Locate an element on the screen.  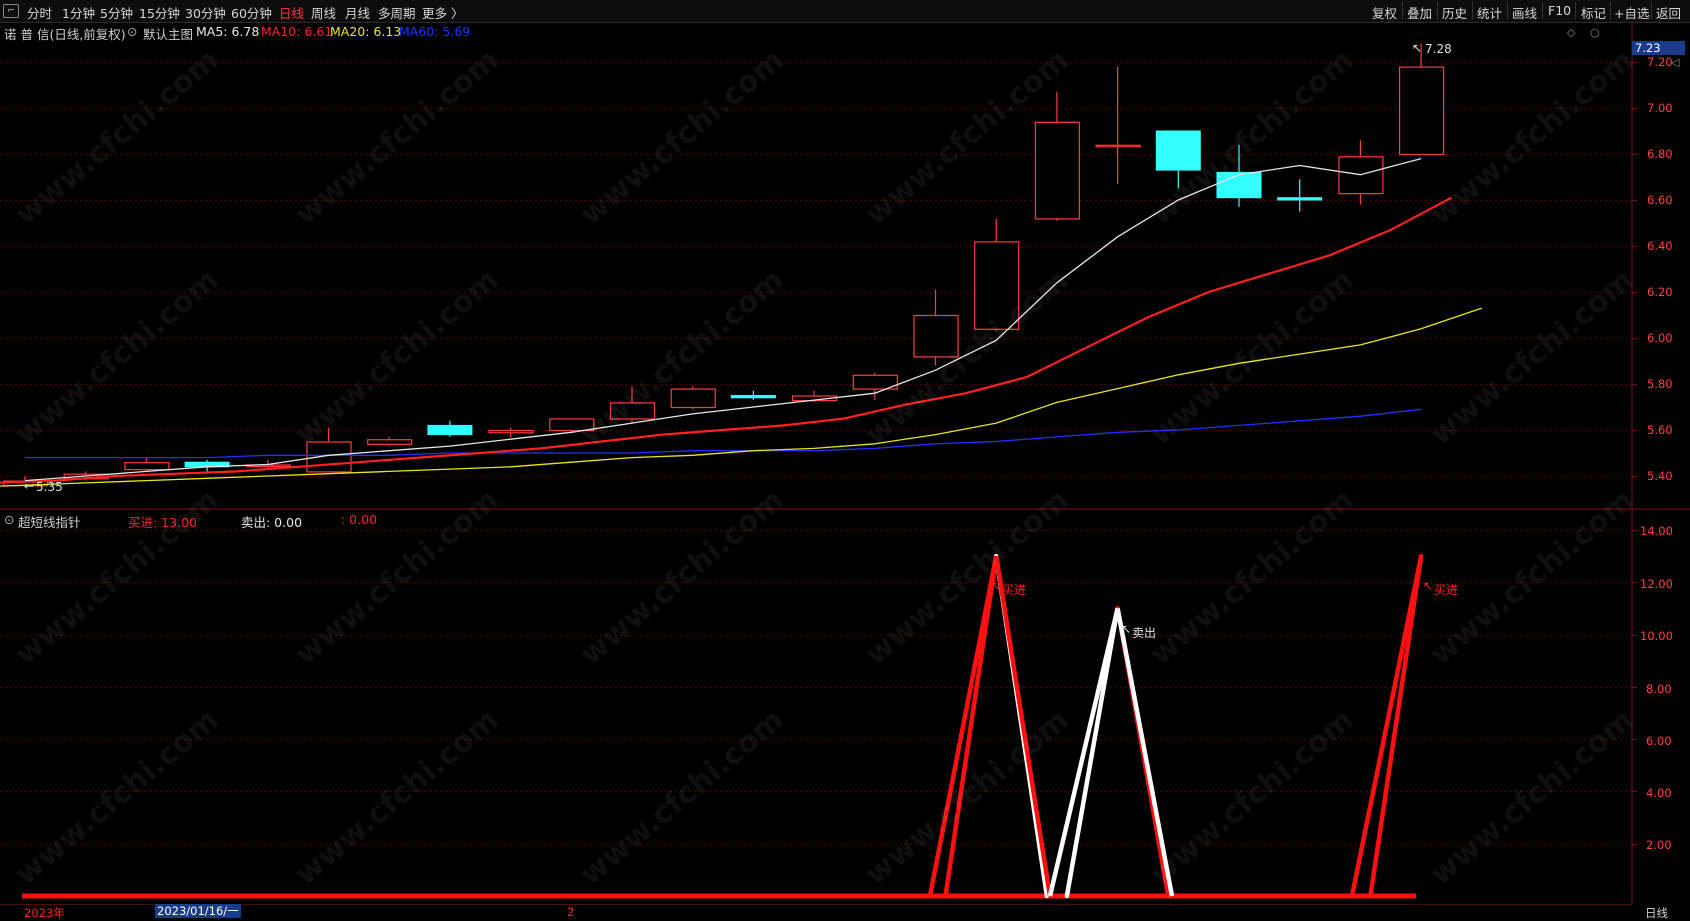
main-indicator-select: 默认主图 is located at coordinates (168, 33).